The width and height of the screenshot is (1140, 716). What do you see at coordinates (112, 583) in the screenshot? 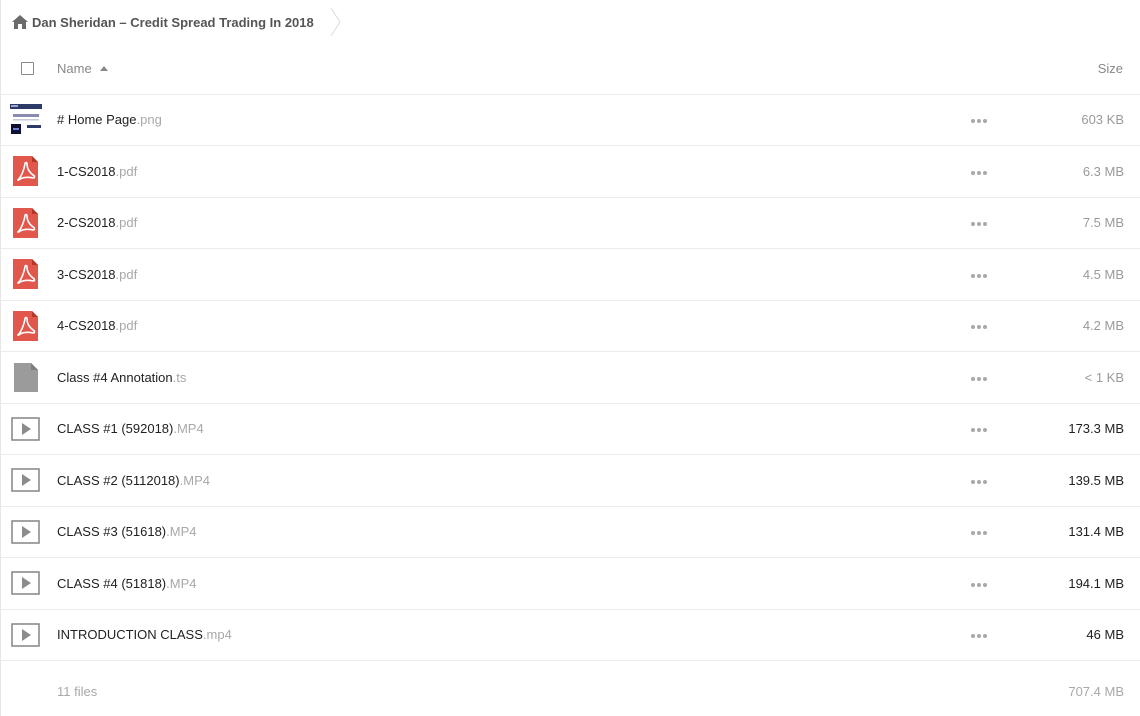
I see `file-name: CLASS #4 (51818)` at bounding box center [112, 583].